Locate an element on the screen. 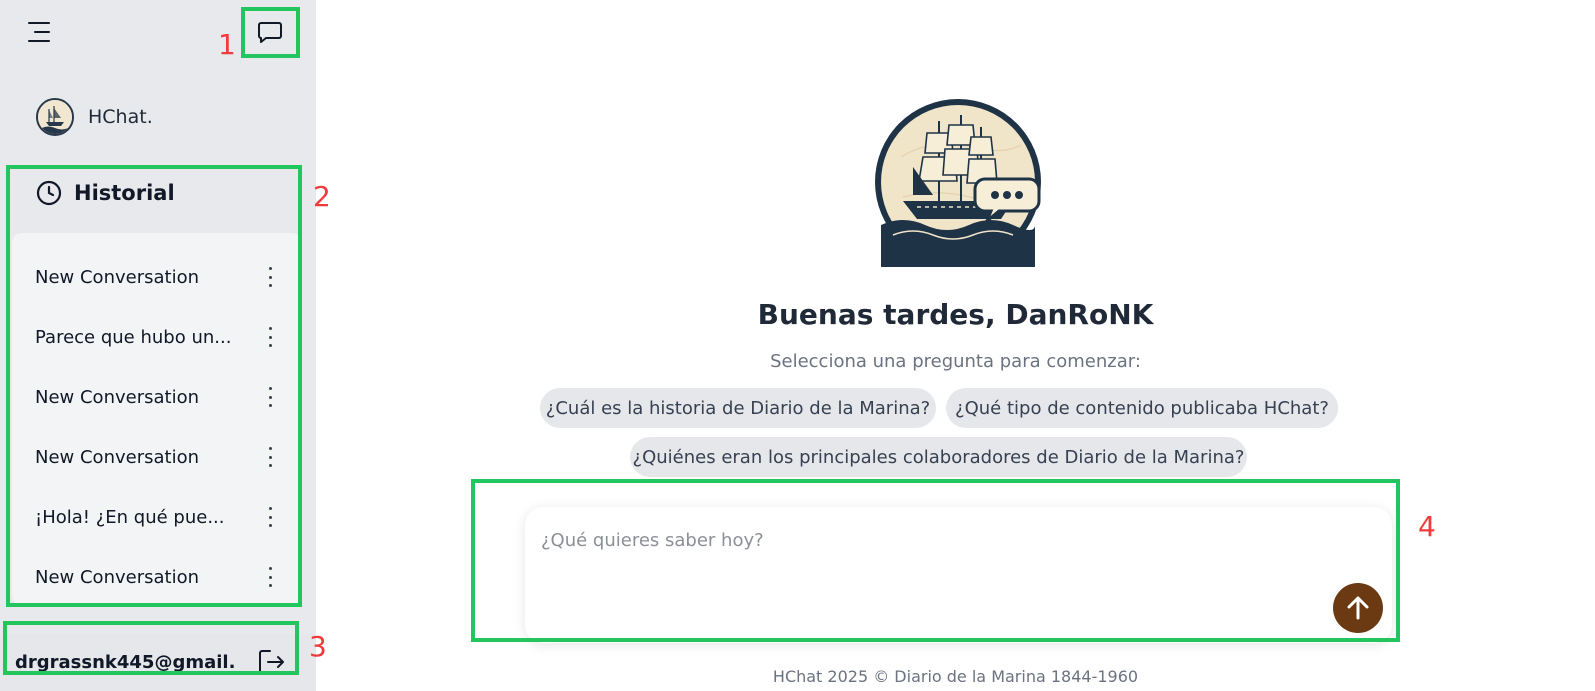 The image size is (1595, 691). new-chat-button is located at coordinates (270, 33).